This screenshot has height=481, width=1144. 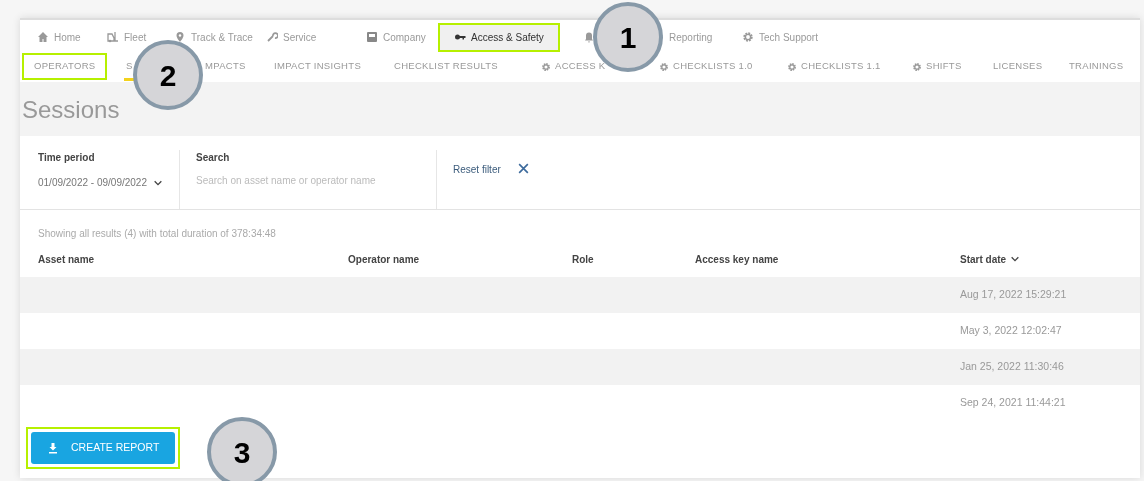 I want to click on nav-tab: Access & Safety, so click(x=499, y=37).